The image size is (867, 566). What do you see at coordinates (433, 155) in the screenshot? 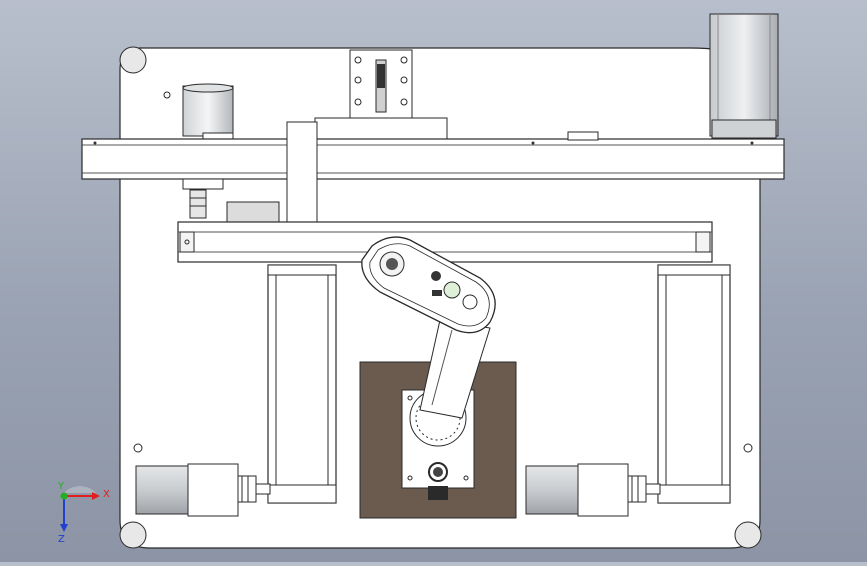
I see `top-rail-beam` at bounding box center [433, 155].